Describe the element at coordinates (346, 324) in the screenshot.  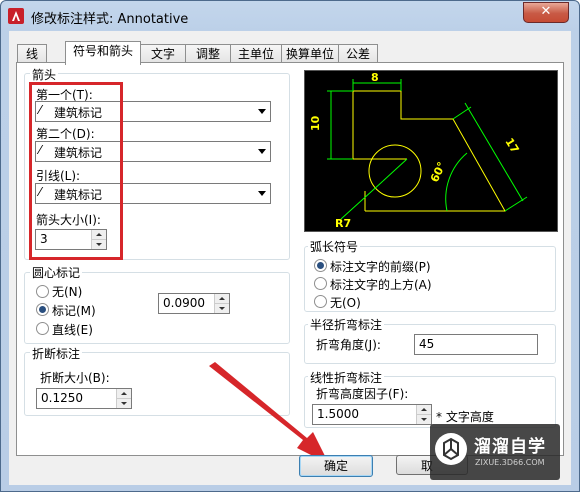
I see `radius-jog-group-label: 半径折弯标注` at that location.